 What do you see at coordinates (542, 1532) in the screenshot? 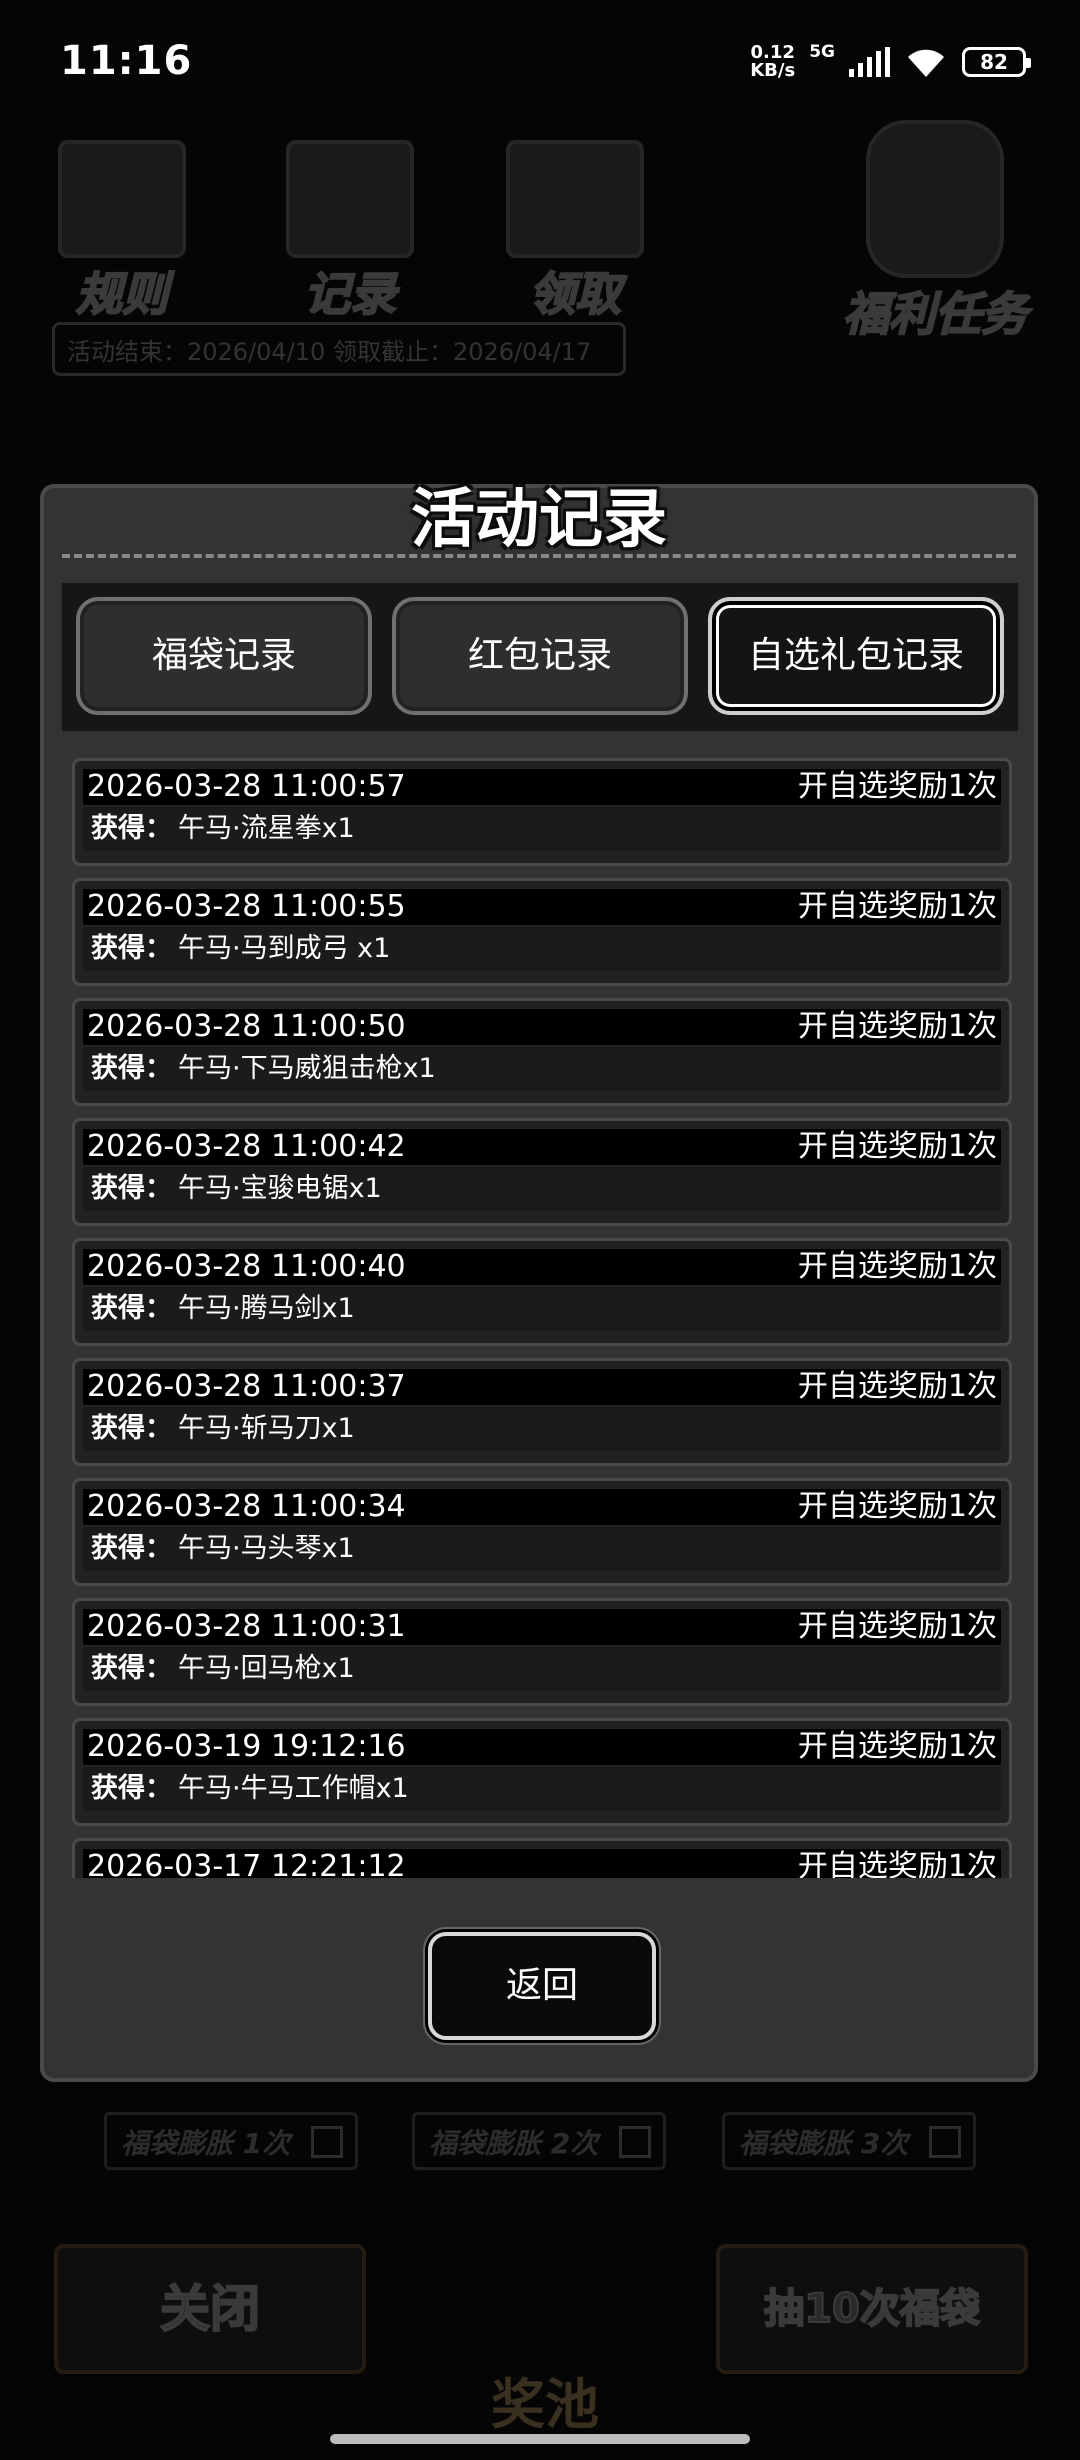
I see `record-row: 2026-03-28 11:00:34 开自选奖励1次 获得： 午马·马头琴x1` at bounding box center [542, 1532].